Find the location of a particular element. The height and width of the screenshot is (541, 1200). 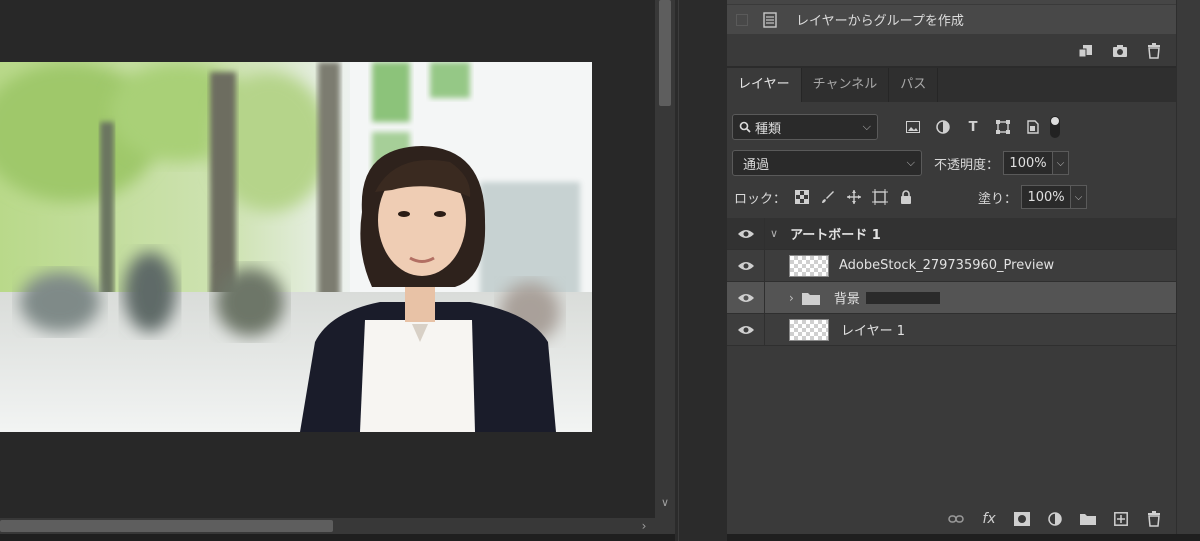

new-layer-icon is located at coordinates (1121, 519).